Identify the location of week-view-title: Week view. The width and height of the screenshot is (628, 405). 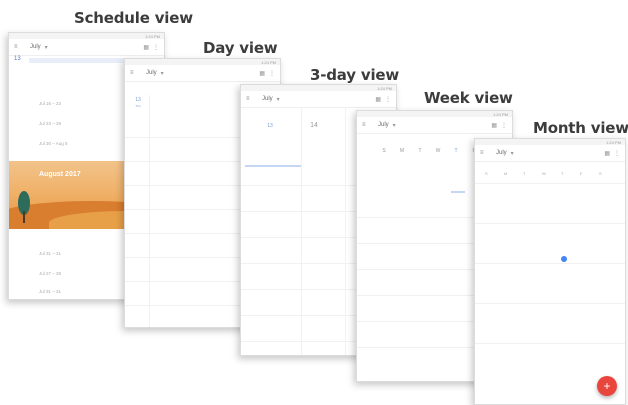
(468, 98).